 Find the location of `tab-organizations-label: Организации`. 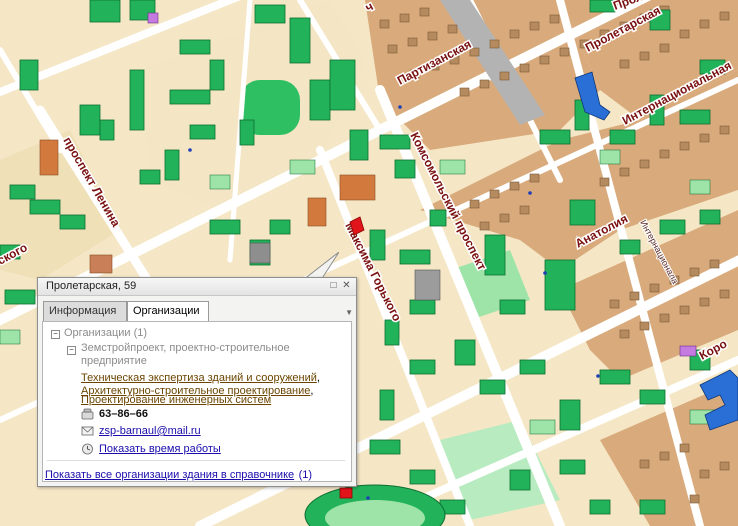

tab-organizations-label: Организации is located at coordinates (166, 311).